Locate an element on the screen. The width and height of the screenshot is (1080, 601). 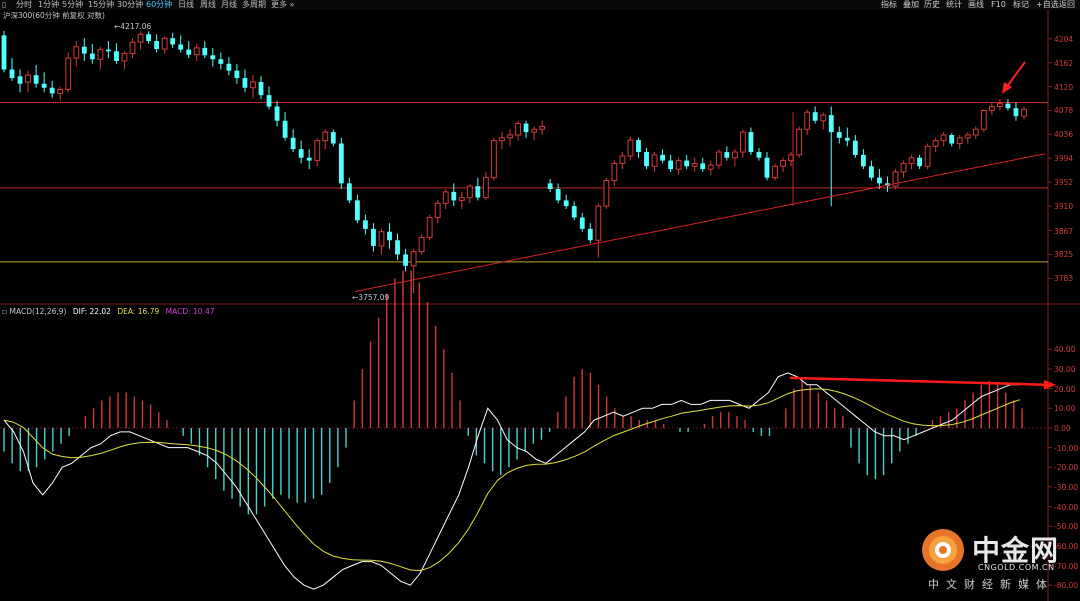
macd-tick-label: 40.00 is located at coordinates (1065, 350).